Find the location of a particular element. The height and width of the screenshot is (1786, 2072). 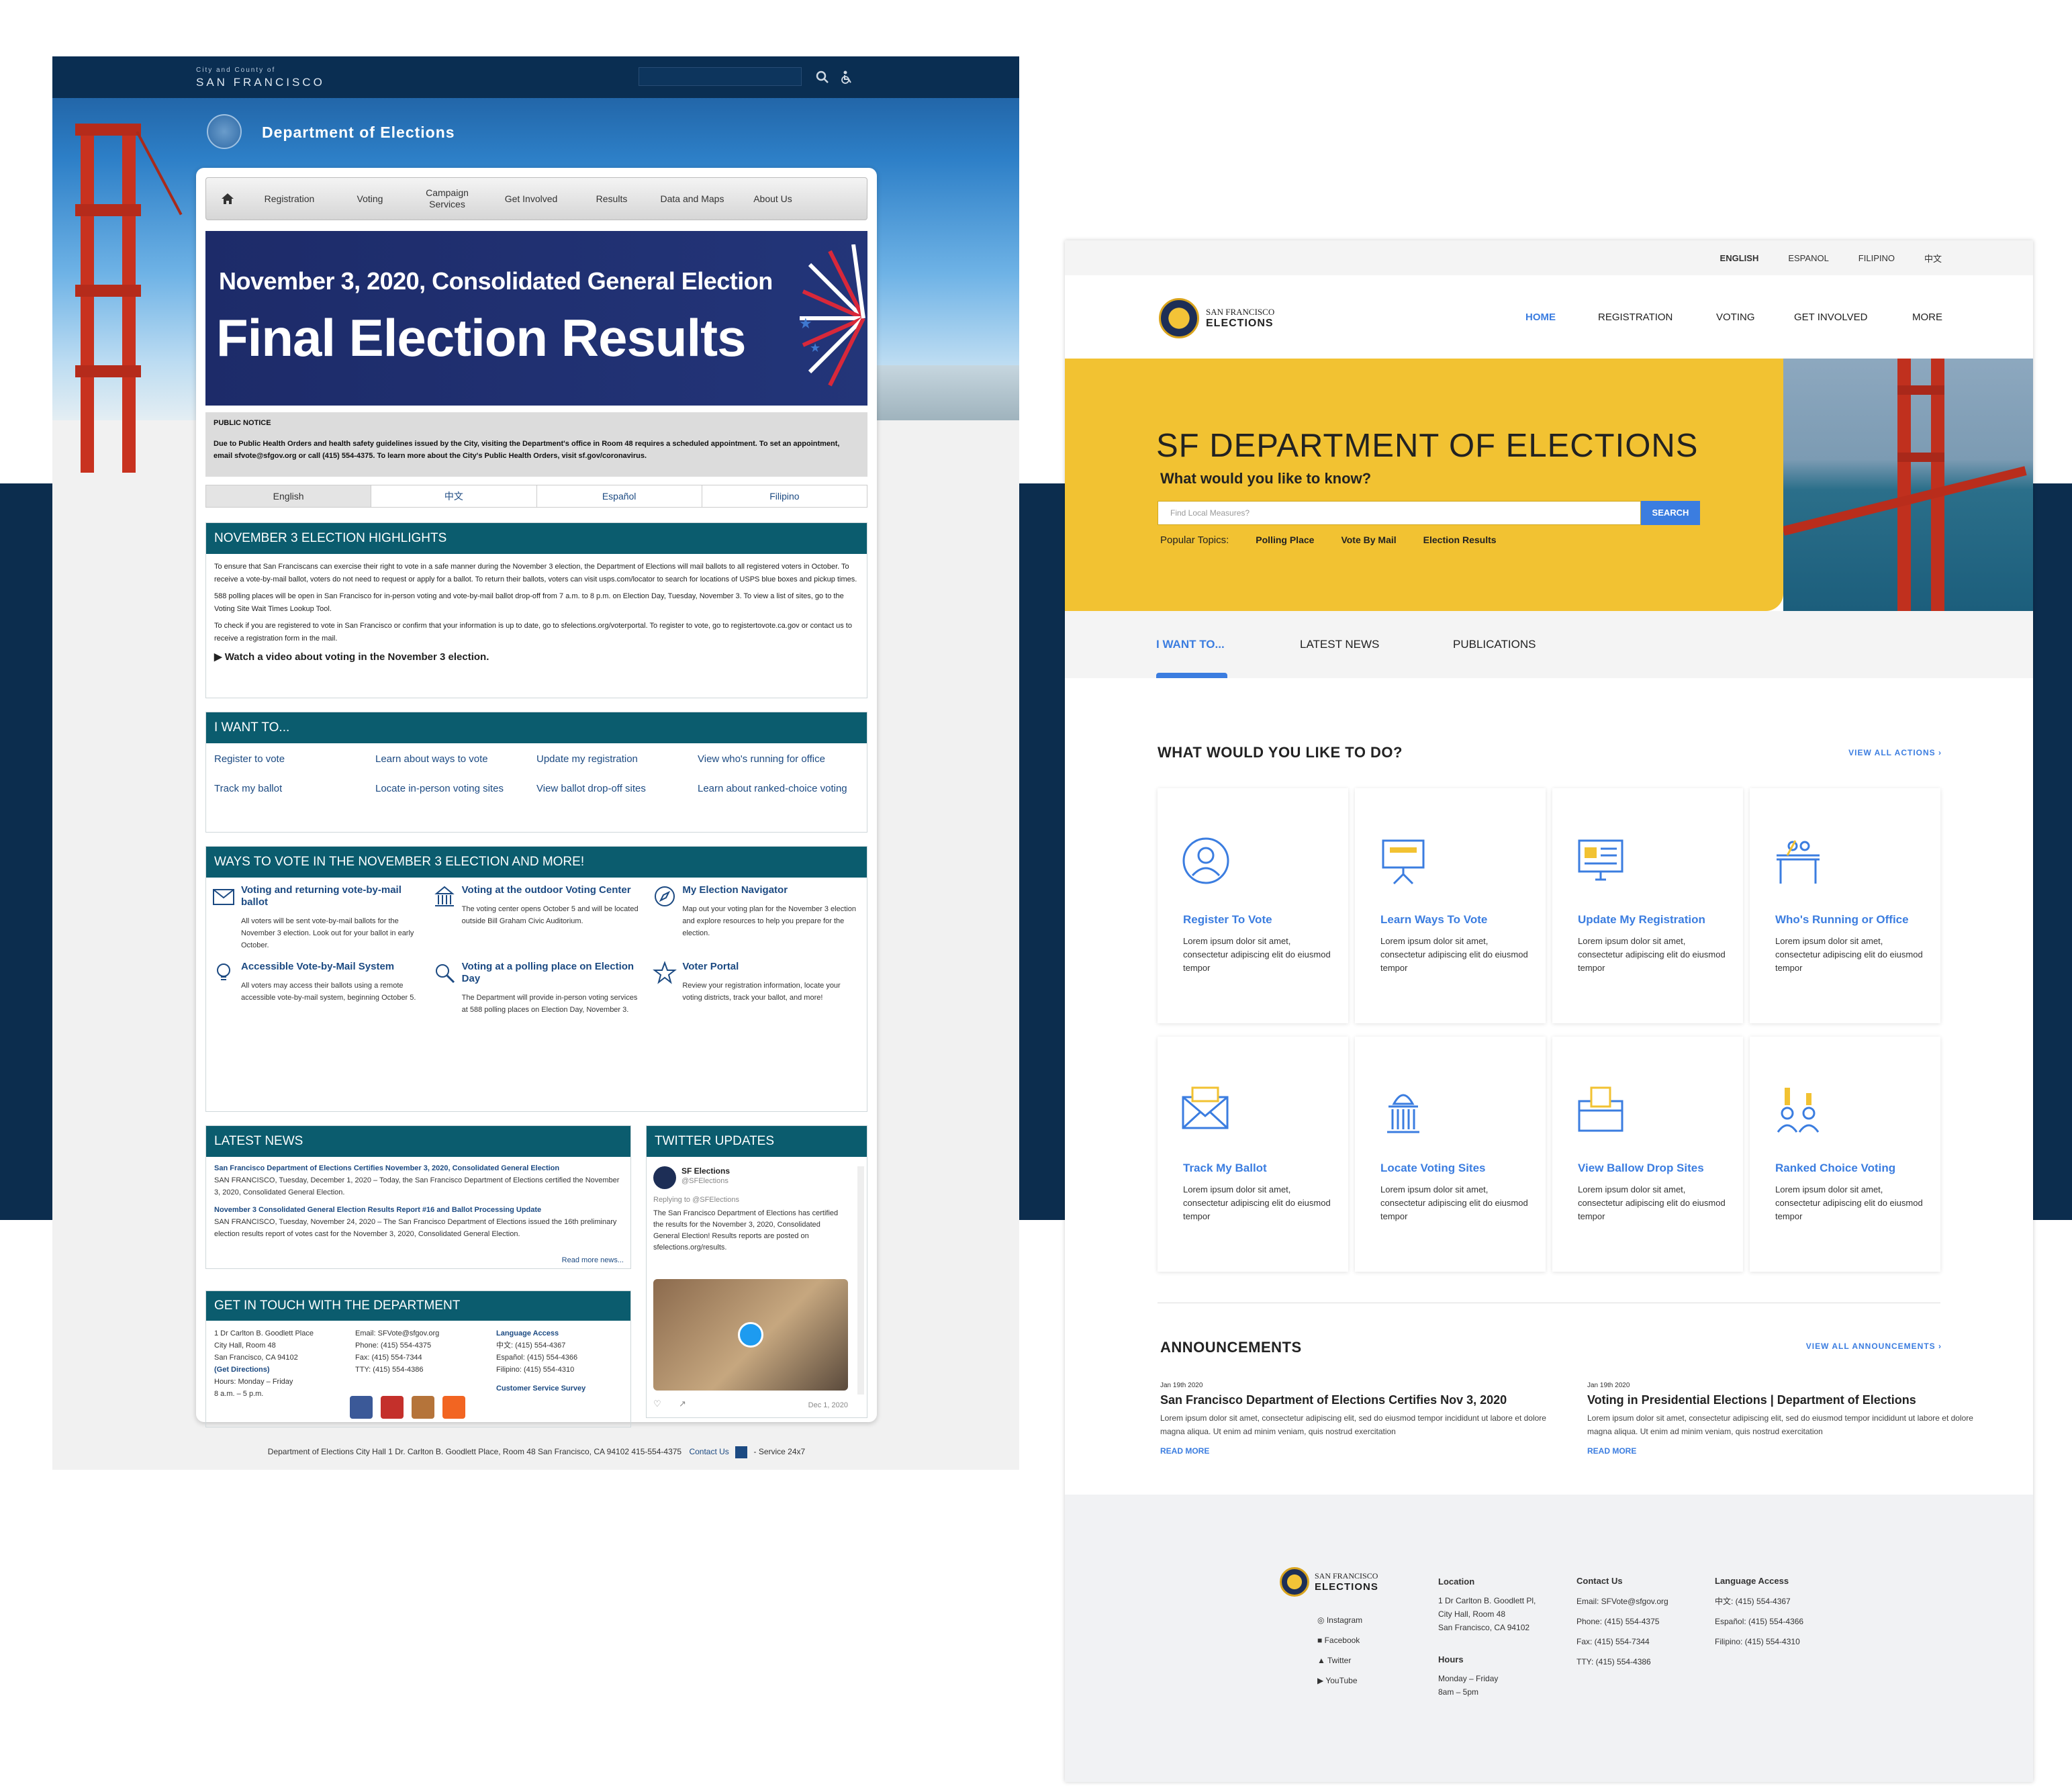

topic-polling-place: Polling Place is located at coordinates (1285, 540).